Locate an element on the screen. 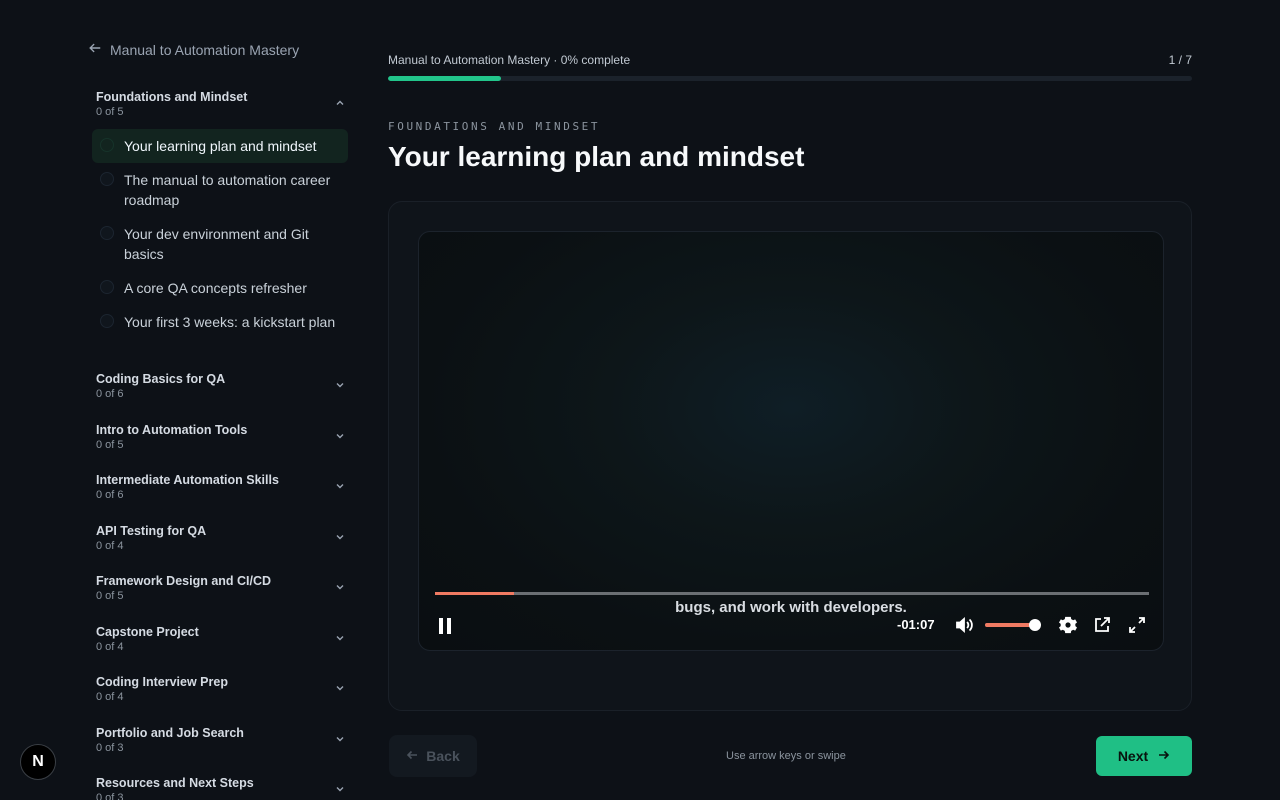 The width and height of the screenshot is (1280, 800). chevron-up-icon is located at coordinates (340, 103).